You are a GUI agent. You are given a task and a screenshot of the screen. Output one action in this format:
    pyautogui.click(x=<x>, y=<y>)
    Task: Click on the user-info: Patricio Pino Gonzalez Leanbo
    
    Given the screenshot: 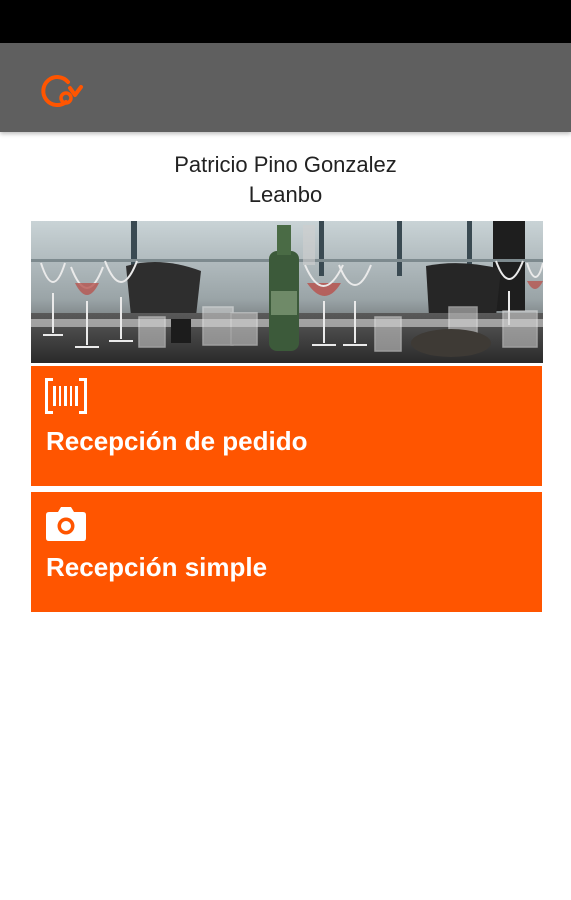 What is the action you would take?
    pyautogui.click(x=285, y=180)
    